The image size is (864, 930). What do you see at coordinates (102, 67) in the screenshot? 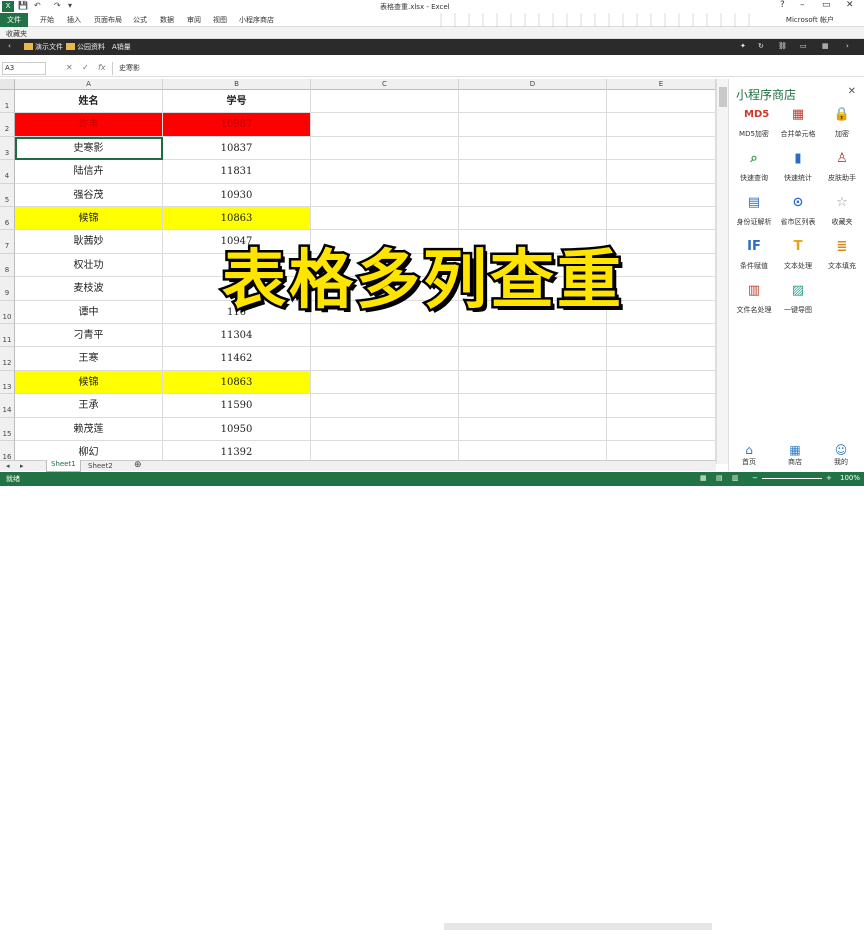
I see `insert-function-icon: fx` at bounding box center [102, 67].